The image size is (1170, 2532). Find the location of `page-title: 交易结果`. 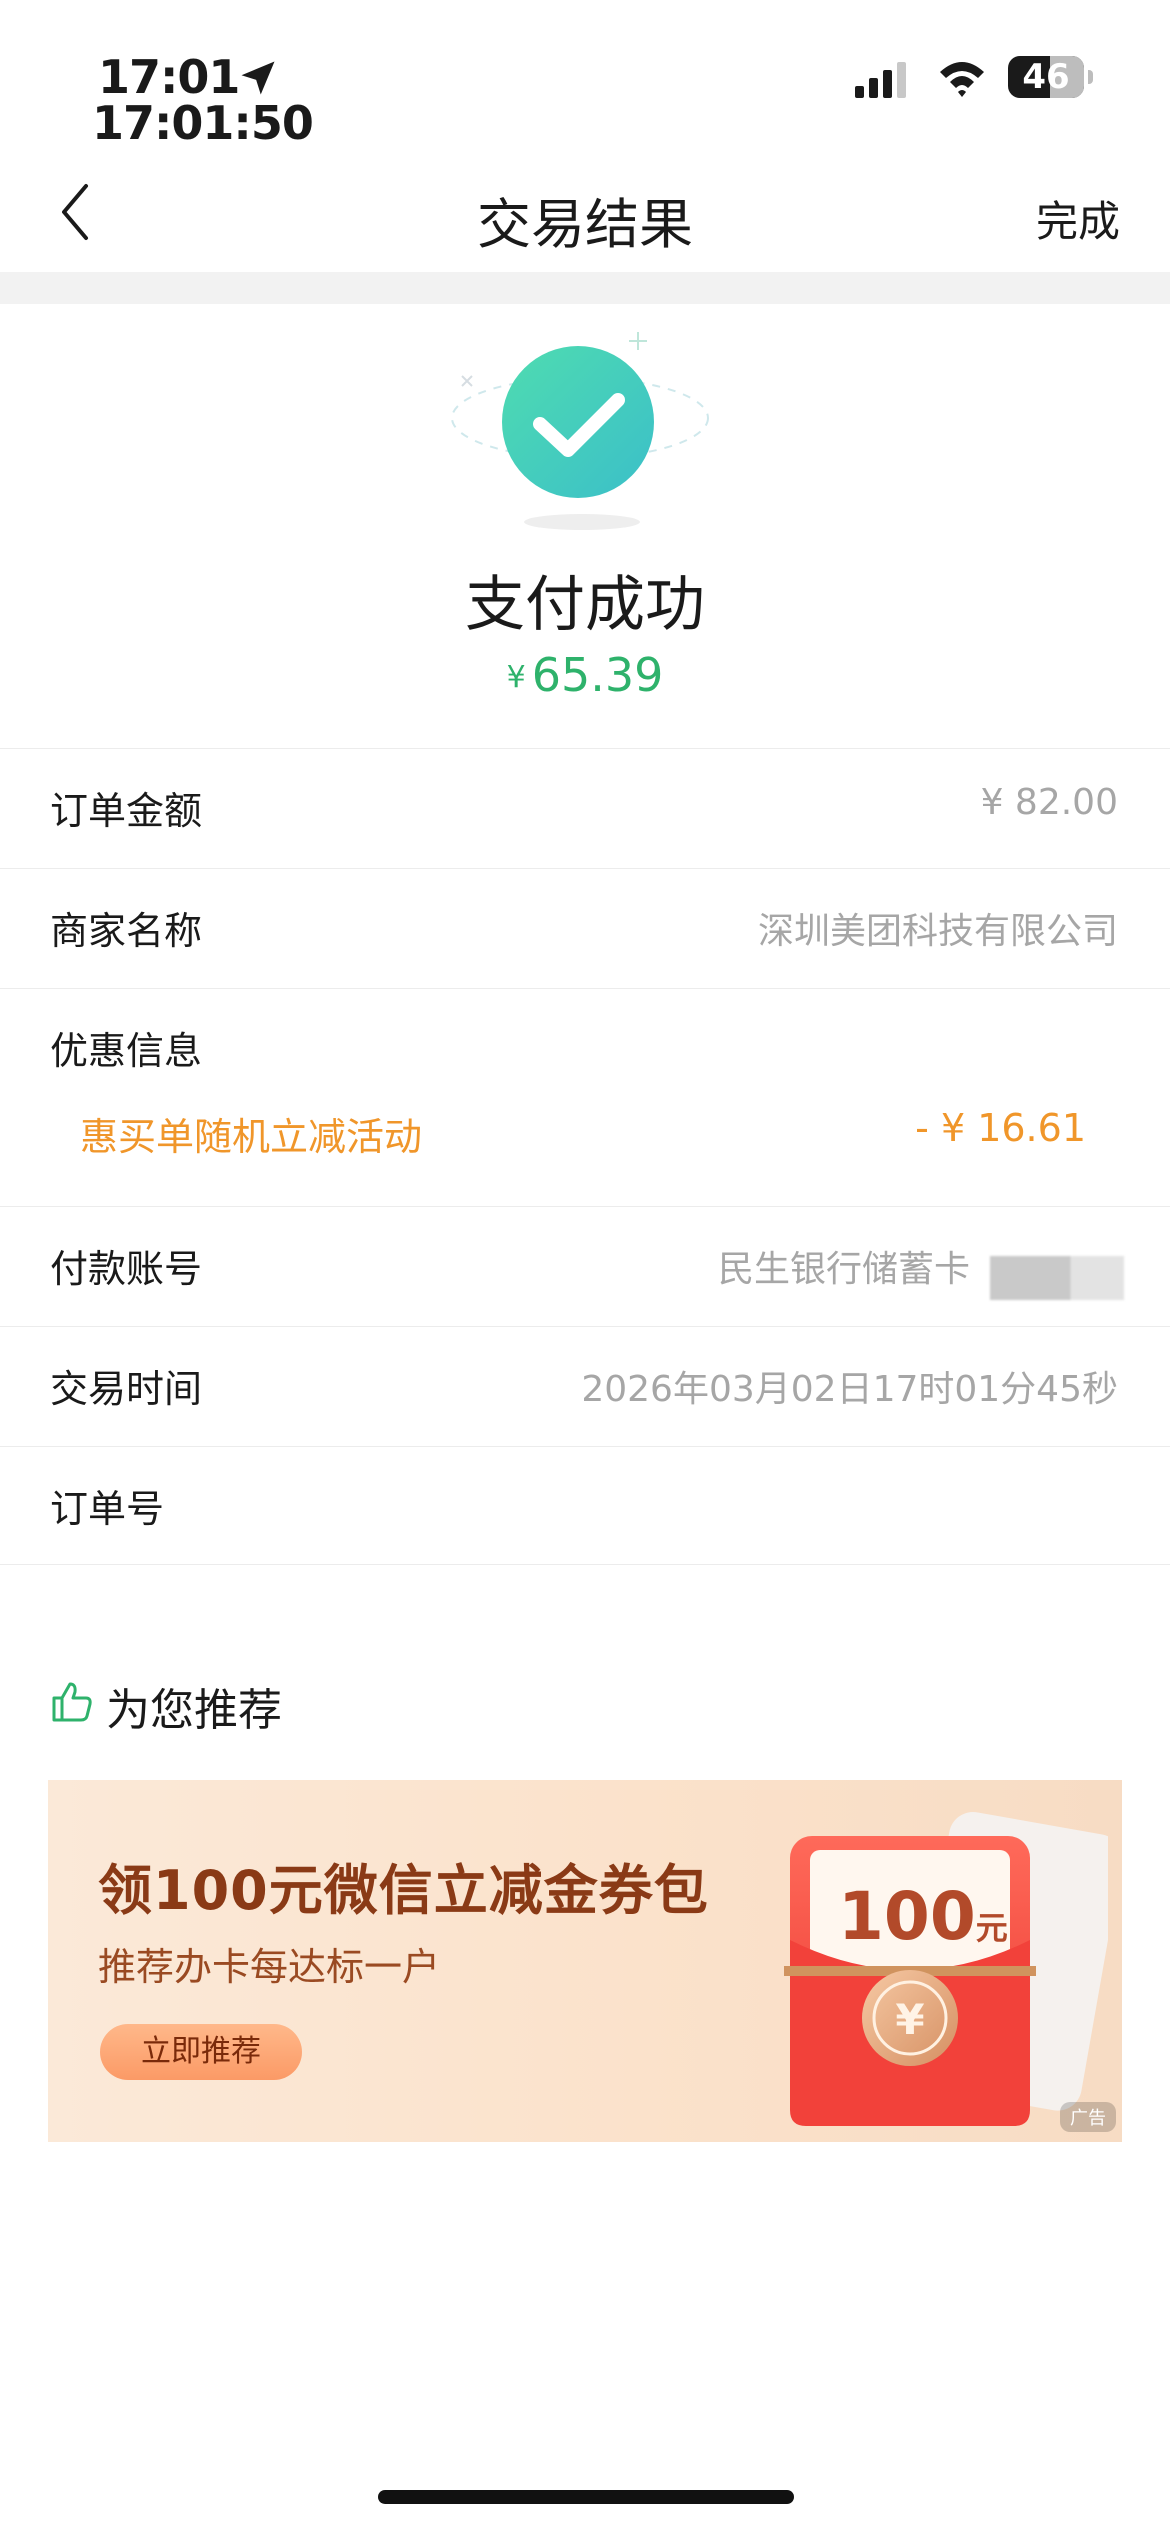

page-title: 交易结果 is located at coordinates (585, 224).